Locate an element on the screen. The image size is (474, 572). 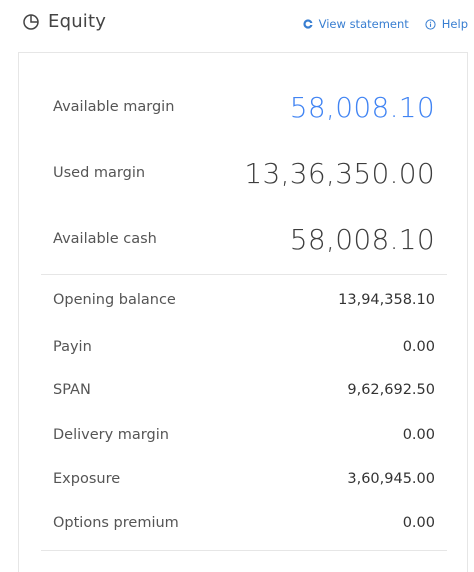
options-premium-value: 0.00 is located at coordinates (418, 523).